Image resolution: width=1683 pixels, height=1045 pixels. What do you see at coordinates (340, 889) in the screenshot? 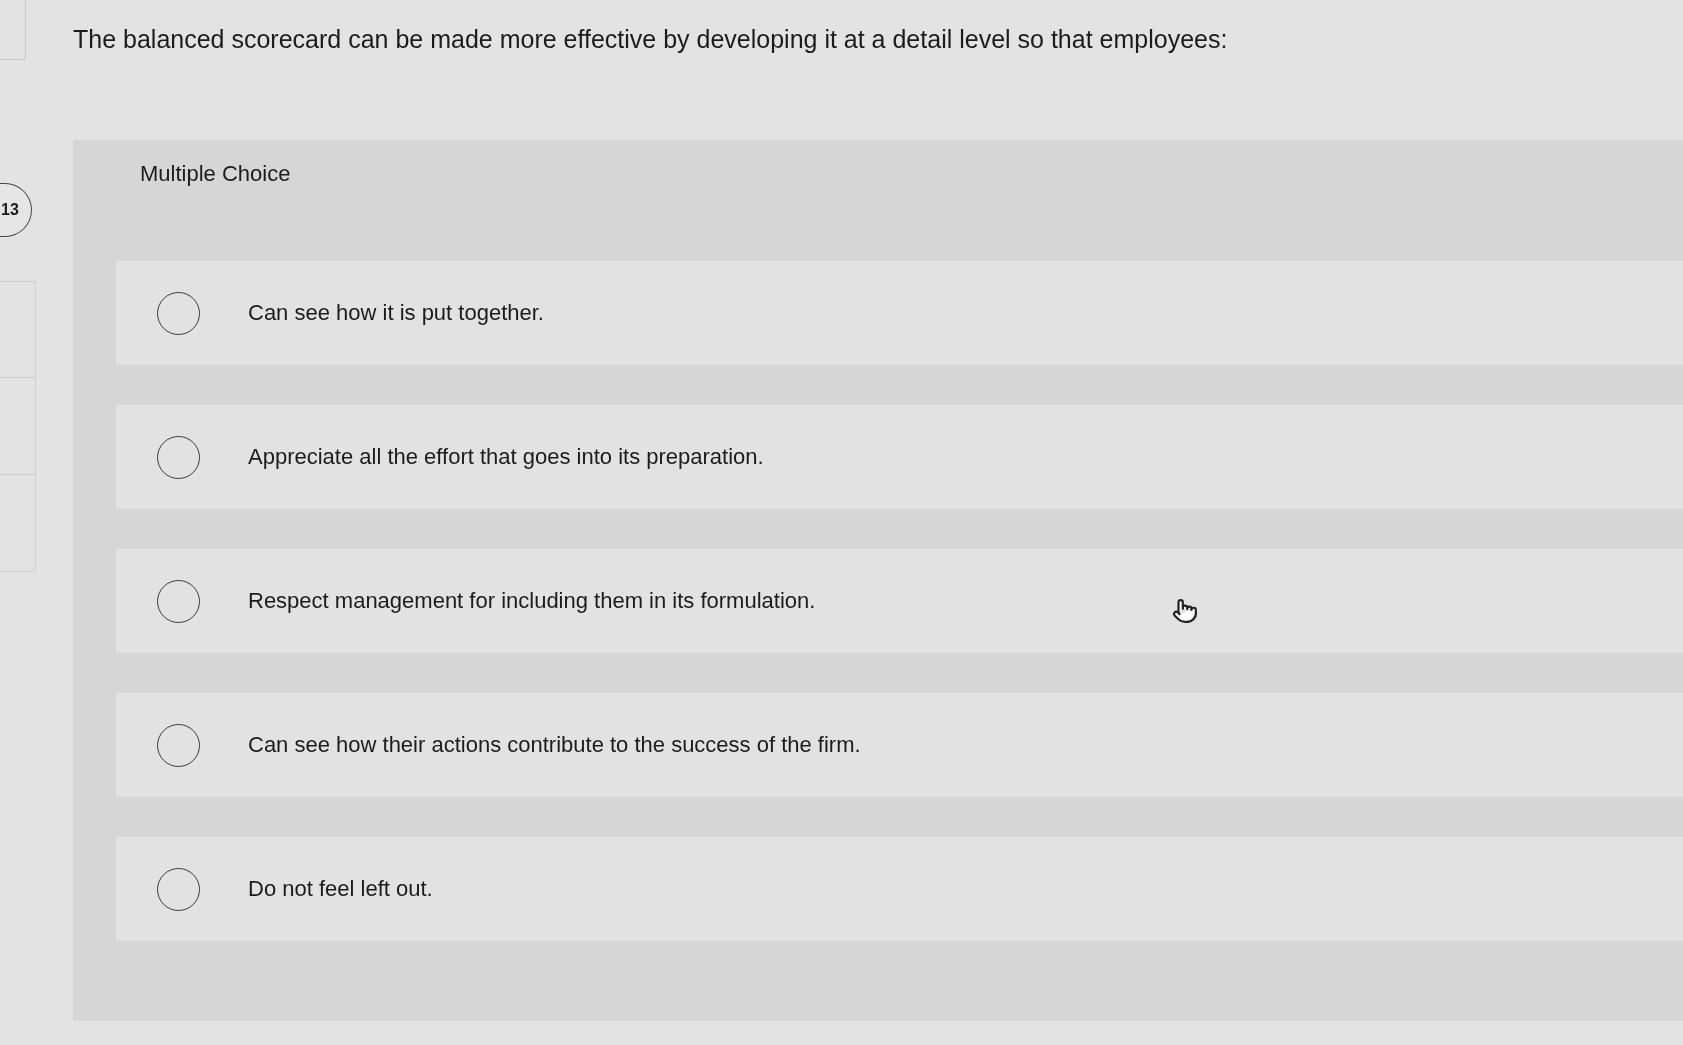
I see `option-label: Do not feel left out.` at bounding box center [340, 889].